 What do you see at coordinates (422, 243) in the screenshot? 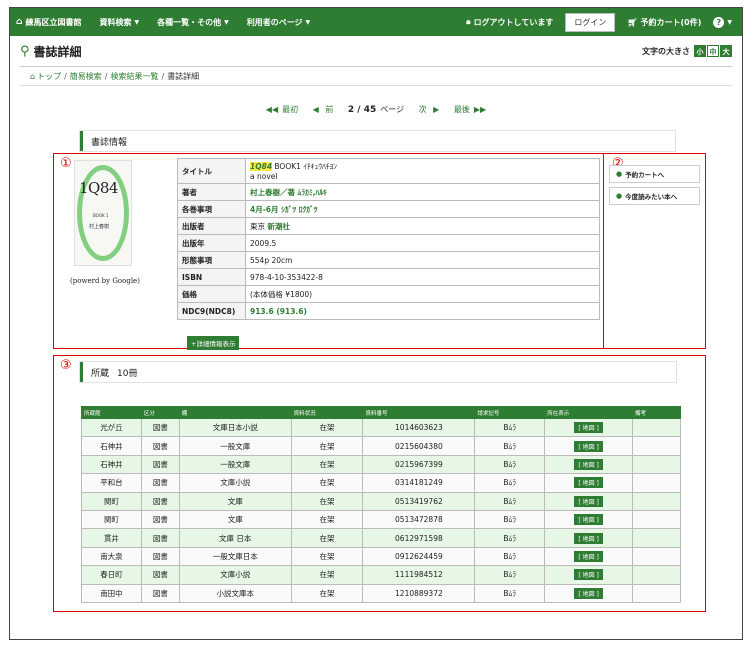
I see `bib-row-value: 2009.5` at bounding box center [422, 243].